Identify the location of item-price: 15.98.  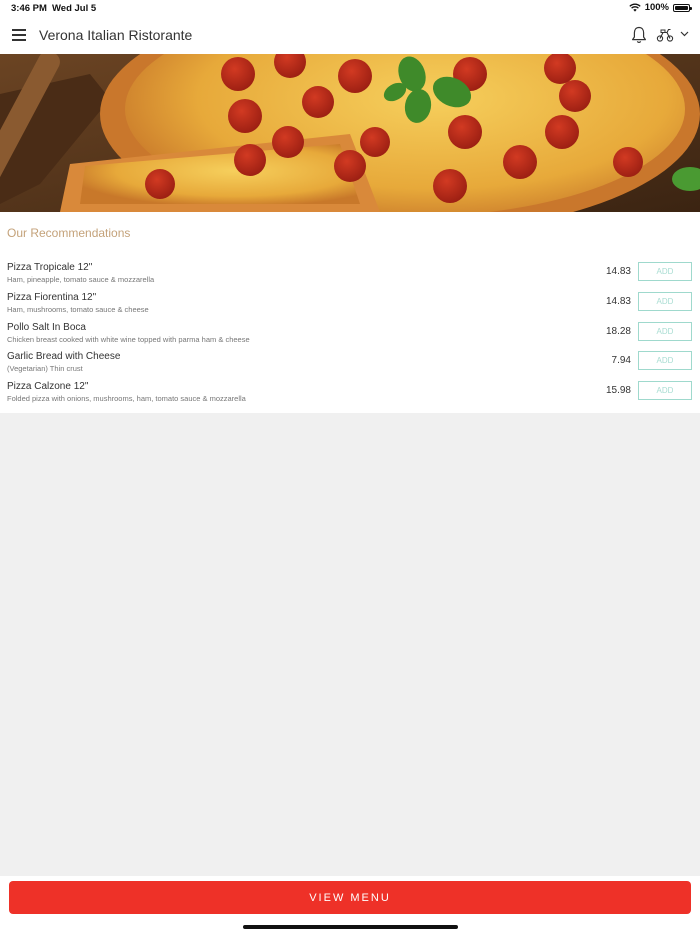
(618, 391).